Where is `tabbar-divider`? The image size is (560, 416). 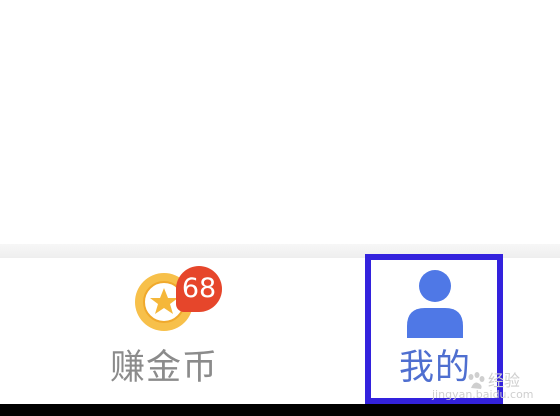 tabbar-divider is located at coordinates (280, 251).